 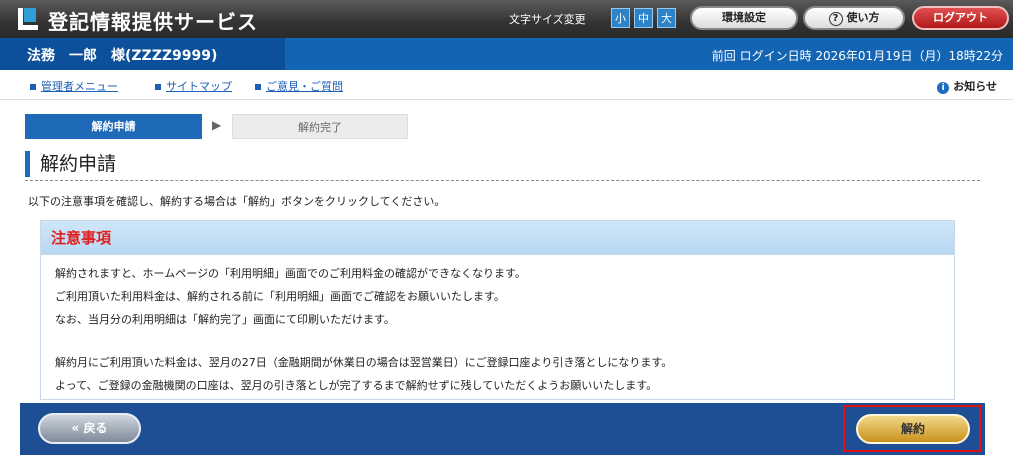 I want to click on feedback-link: ご意見・ご質問, so click(x=299, y=86).